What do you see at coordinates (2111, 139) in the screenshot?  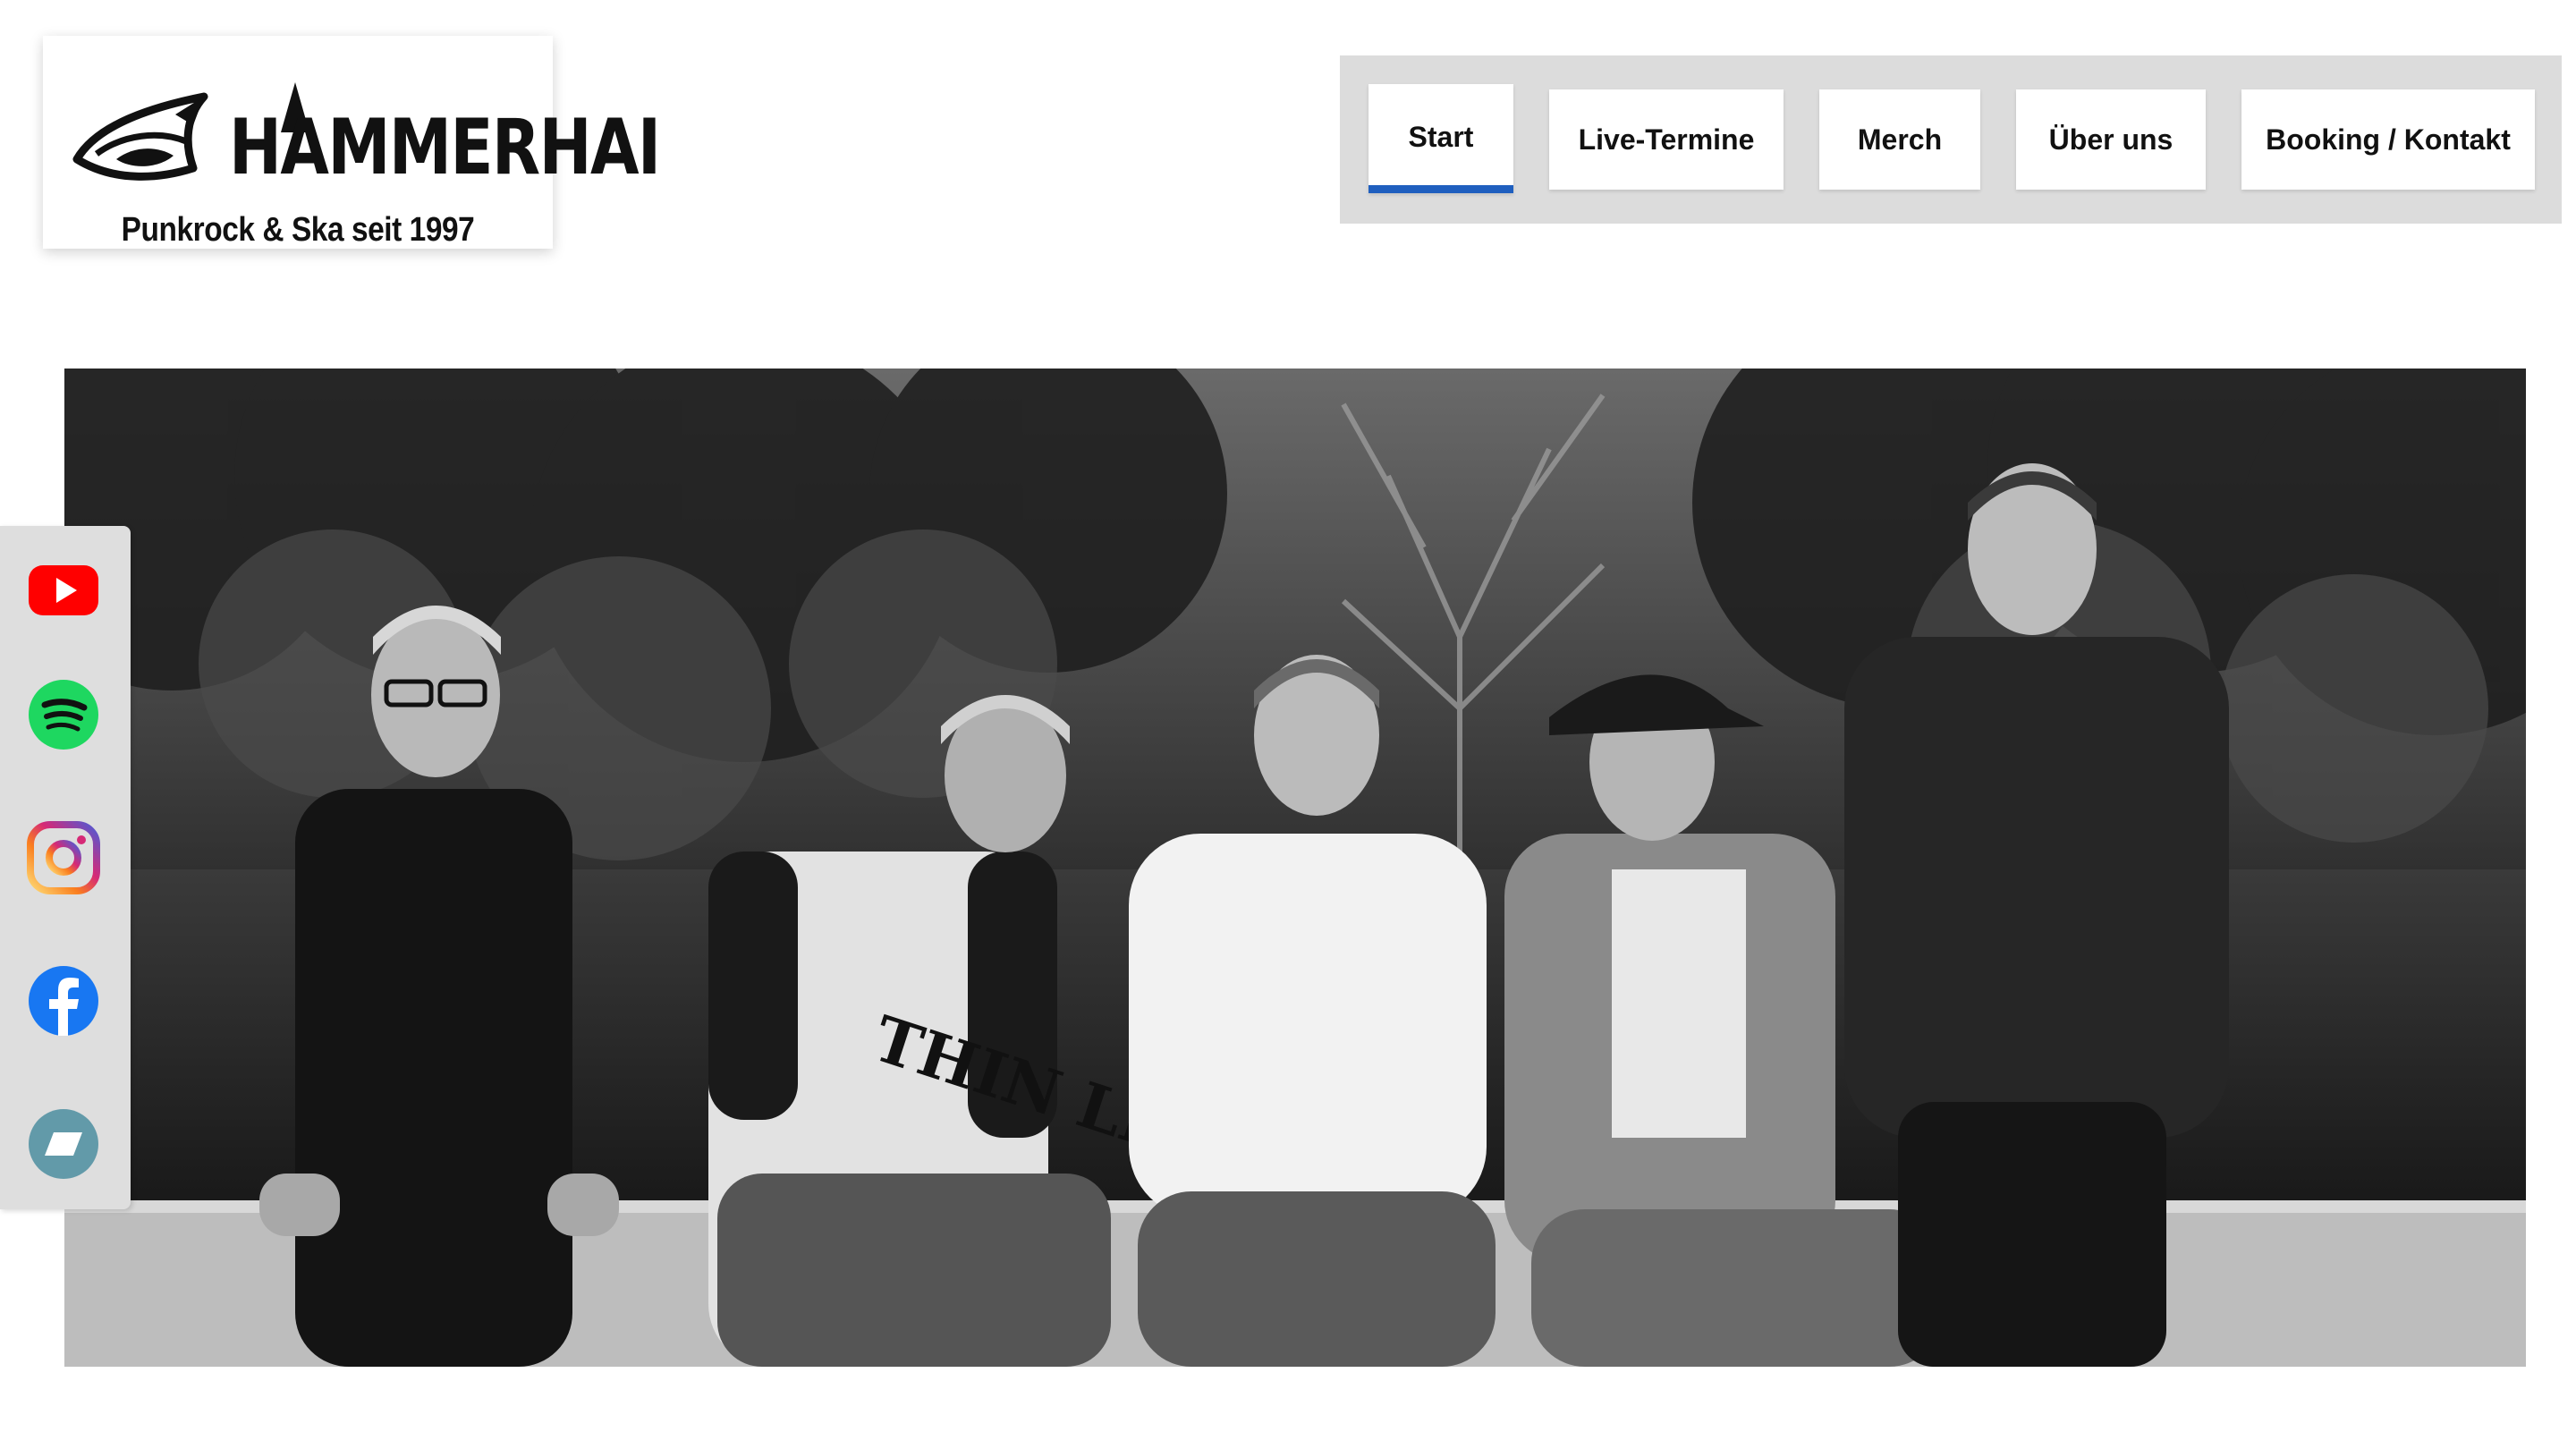 I see `nav-item-ueber-uns: Über uns` at bounding box center [2111, 139].